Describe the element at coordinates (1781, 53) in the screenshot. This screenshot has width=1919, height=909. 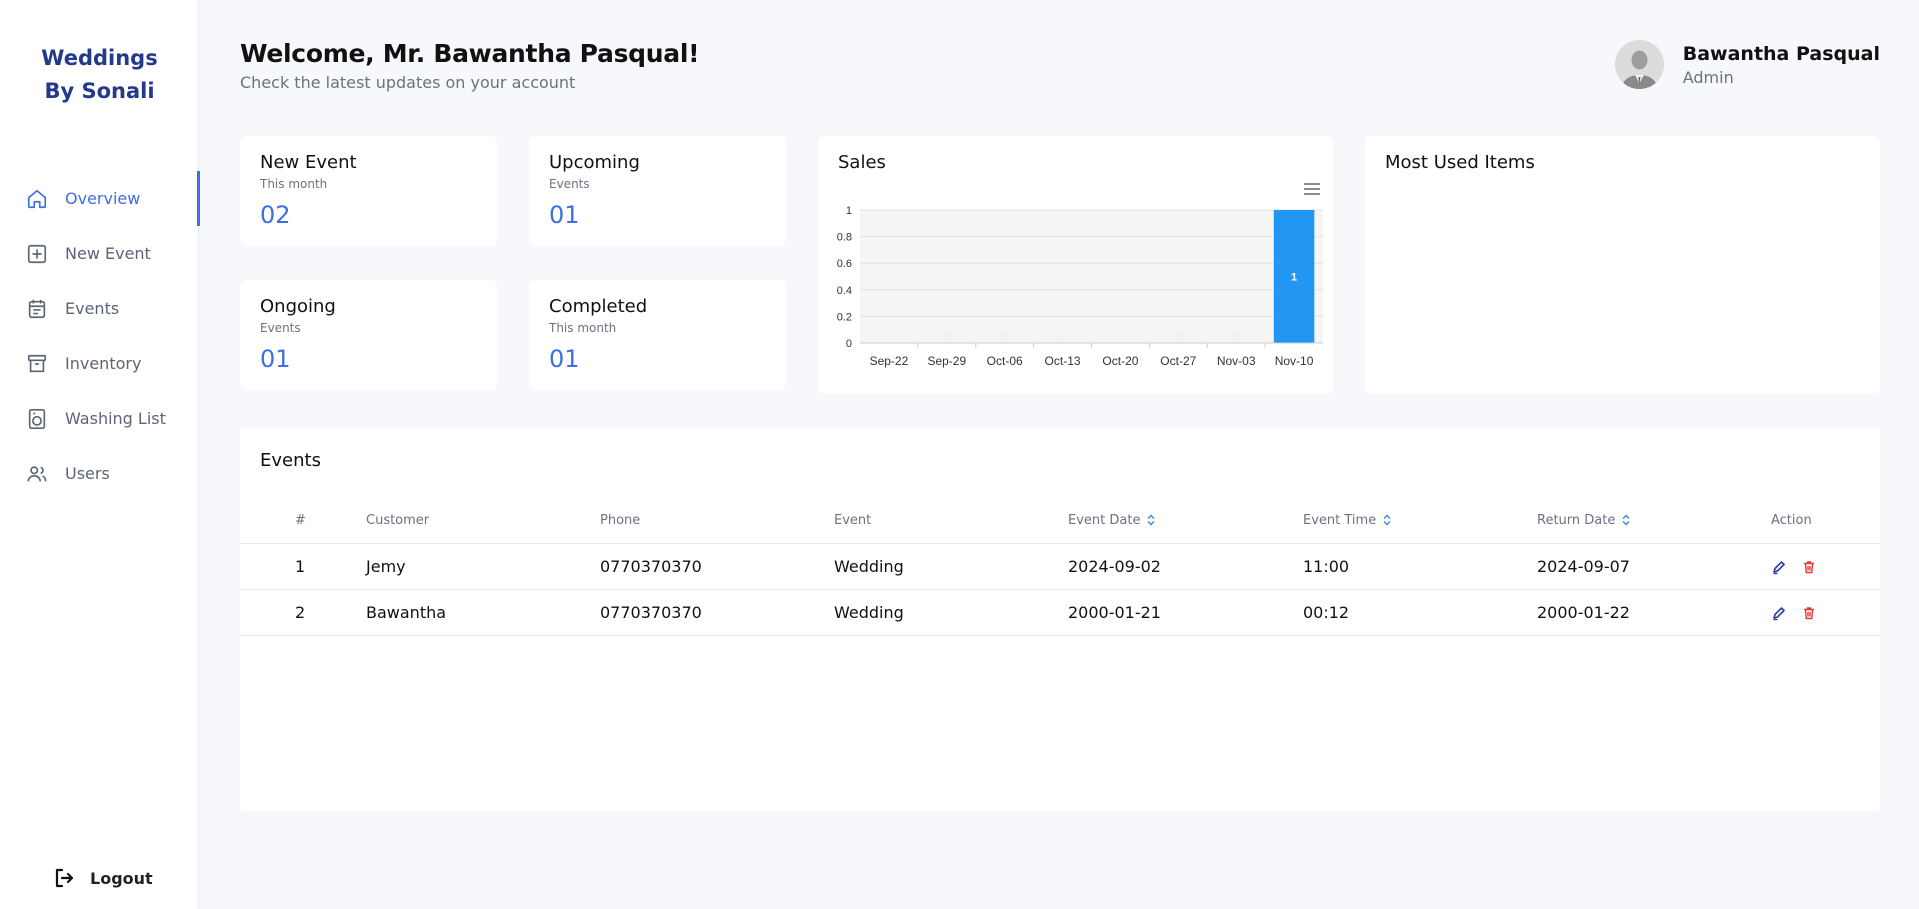
I see `profile-name: Bawantha Pasqual` at that location.